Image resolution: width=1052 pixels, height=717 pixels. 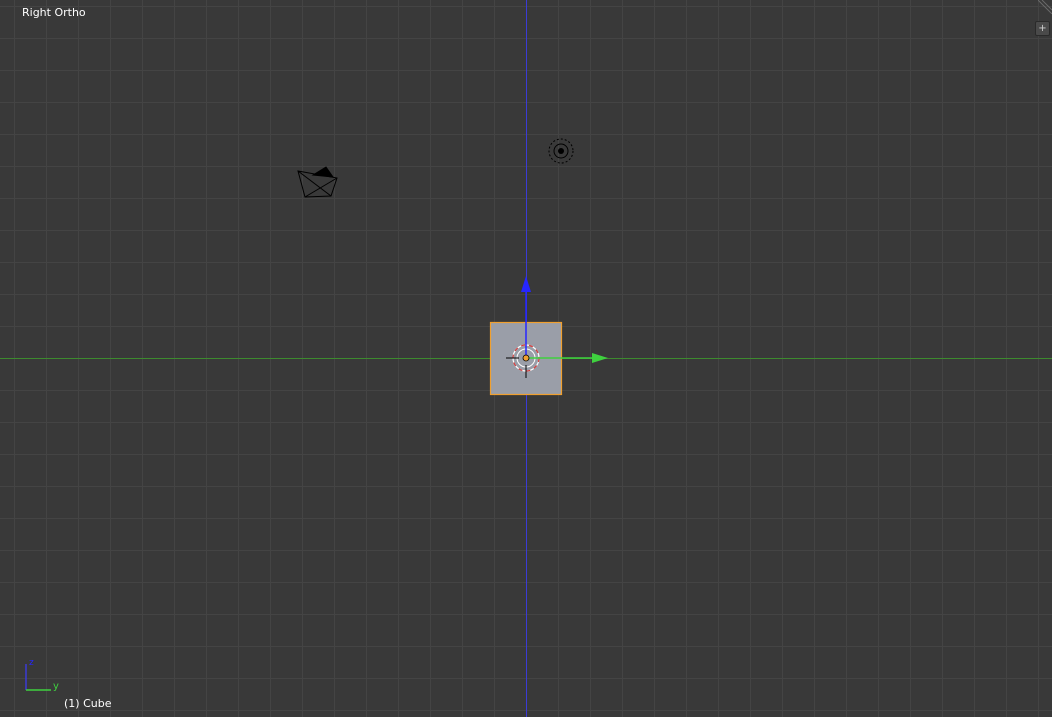 I want to click on axis-widget-y-label: y, so click(x=56, y=686).